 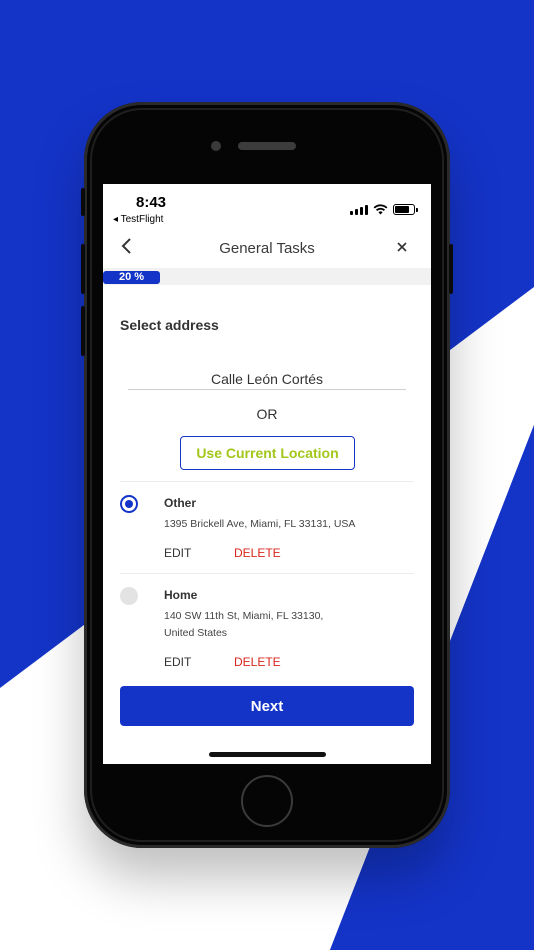 What do you see at coordinates (129, 504) in the screenshot?
I see `radio-selected` at bounding box center [129, 504].